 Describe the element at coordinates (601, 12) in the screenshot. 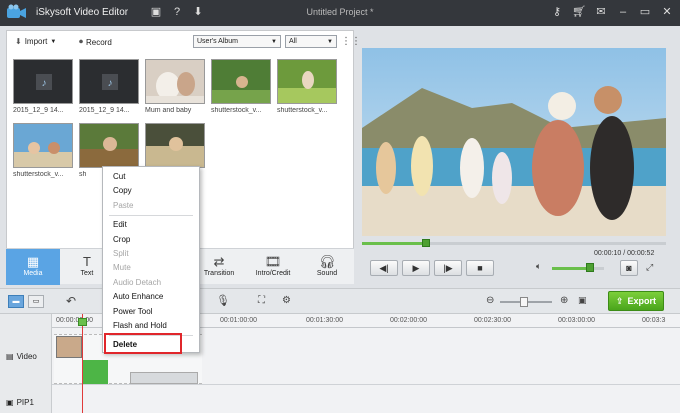

I see `chat-icon: ✉` at that location.